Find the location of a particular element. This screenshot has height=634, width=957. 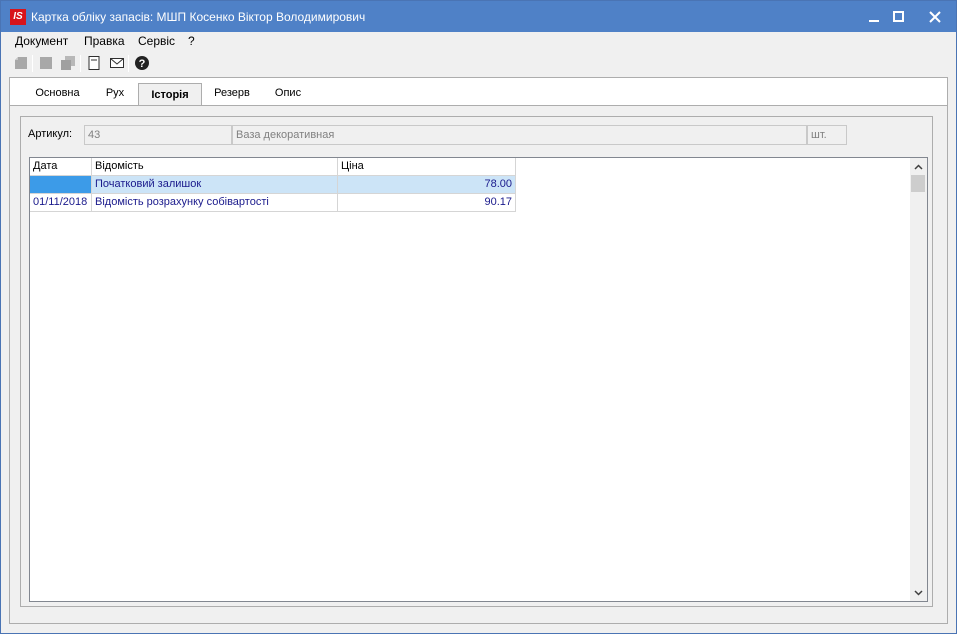

new-disabled-icon is located at coordinates (21, 63).